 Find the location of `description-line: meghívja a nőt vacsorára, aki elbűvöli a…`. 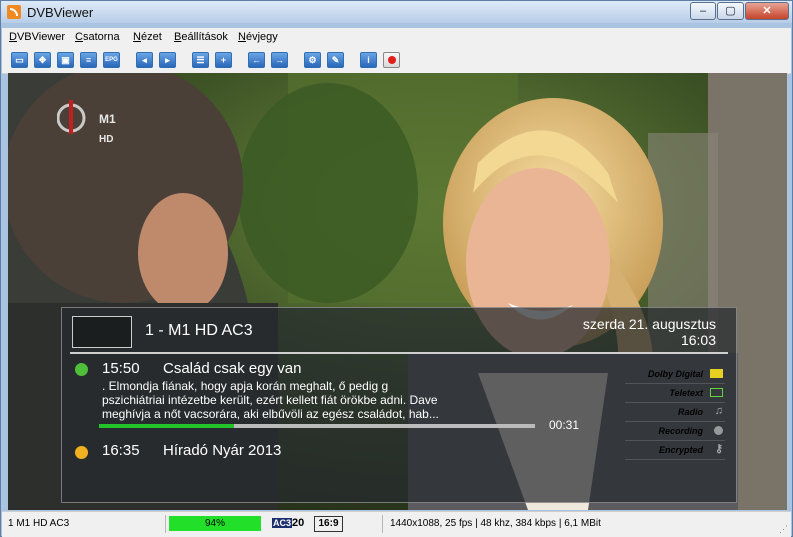

description-line: meghívja a nőt vacsorára, aki elbűvöli a… is located at coordinates (270, 414).